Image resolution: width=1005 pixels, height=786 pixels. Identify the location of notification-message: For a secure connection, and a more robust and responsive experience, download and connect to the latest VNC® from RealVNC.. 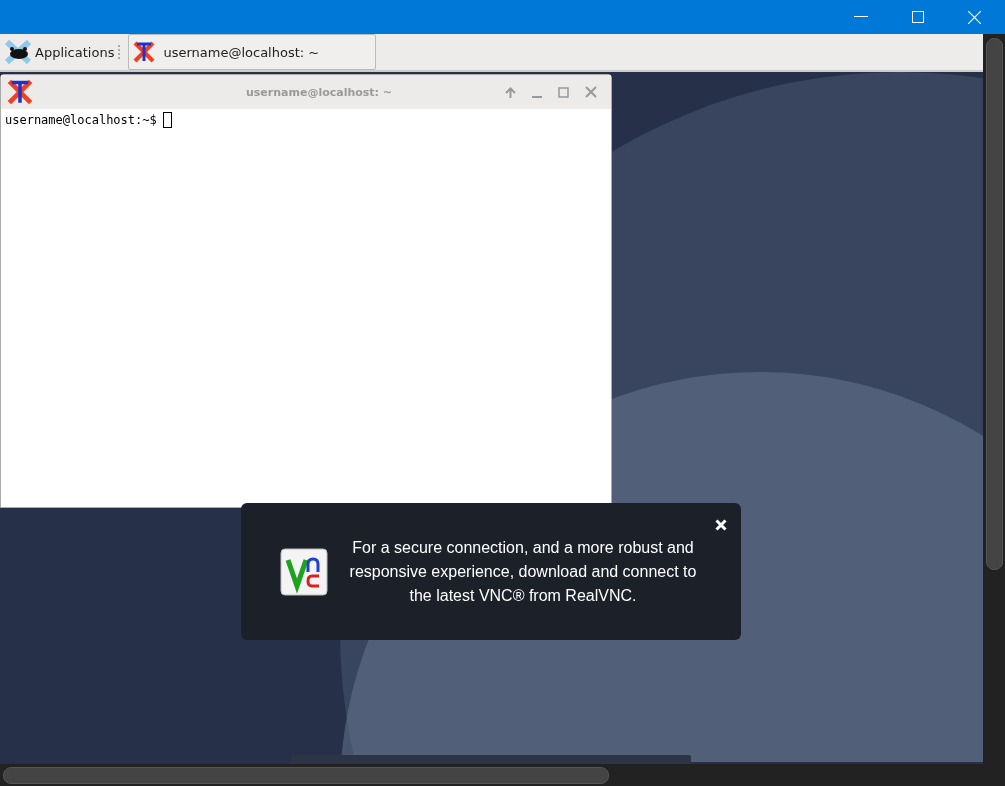
(523, 571).